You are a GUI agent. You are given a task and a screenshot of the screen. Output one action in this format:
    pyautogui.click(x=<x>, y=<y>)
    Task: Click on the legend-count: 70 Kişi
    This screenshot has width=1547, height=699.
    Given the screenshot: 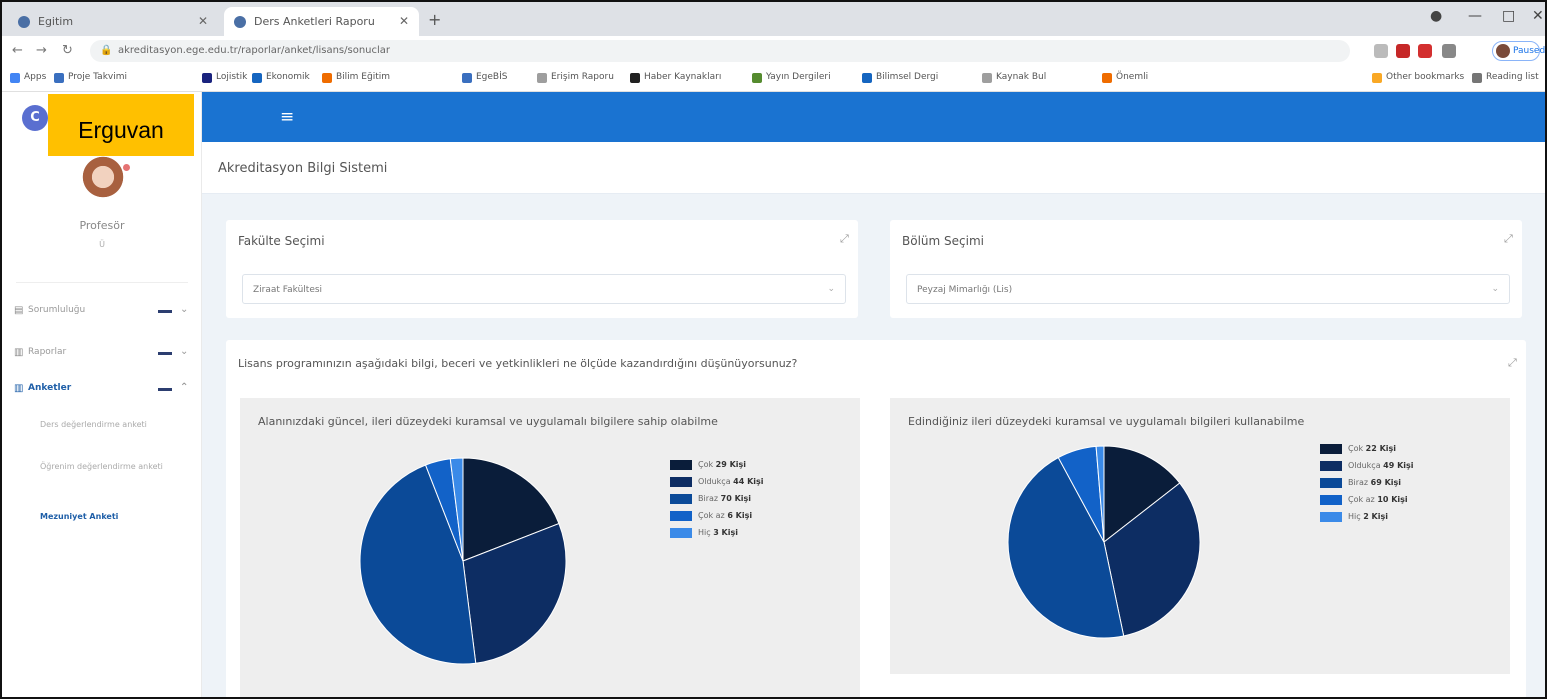 What is the action you would take?
    pyautogui.click(x=736, y=498)
    